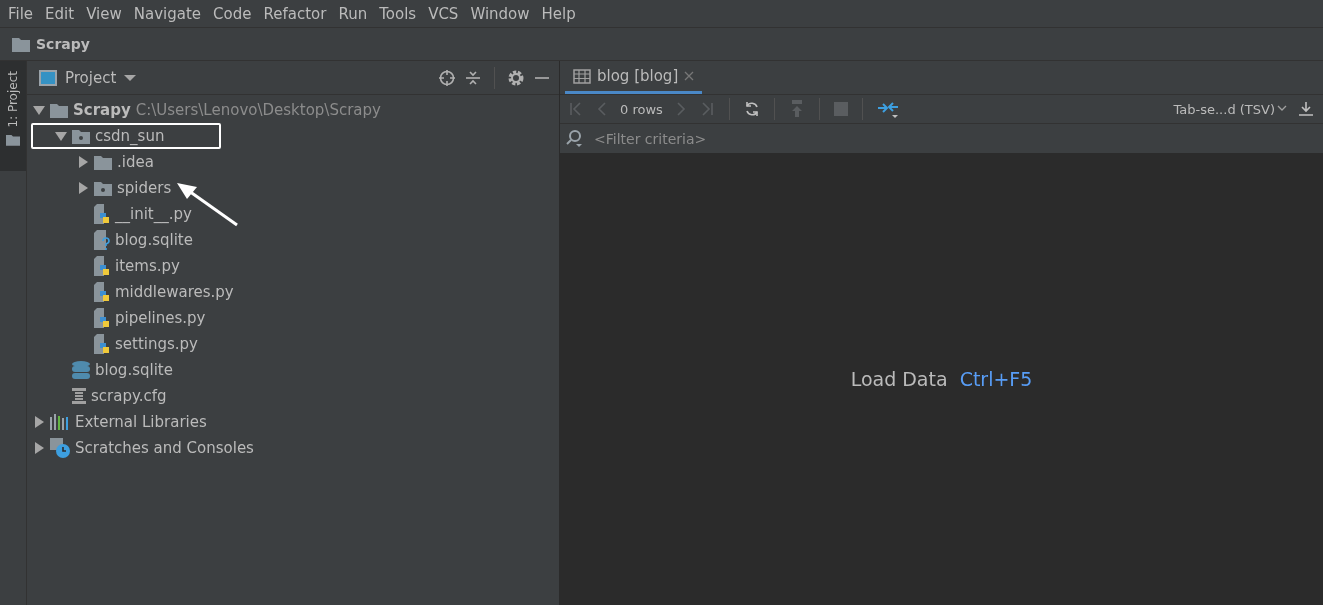  What do you see at coordinates (641, 109) in the screenshot?
I see `row-count: 0 rows` at bounding box center [641, 109].